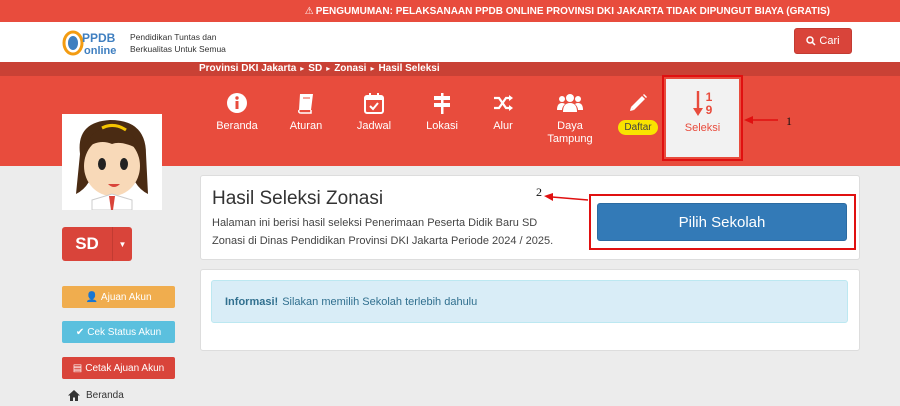 Image resolution: width=900 pixels, height=406 pixels. What do you see at coordinates (638, 102) in the screenshot?
I see `pencil-icon` at bounding box center [638, 102].